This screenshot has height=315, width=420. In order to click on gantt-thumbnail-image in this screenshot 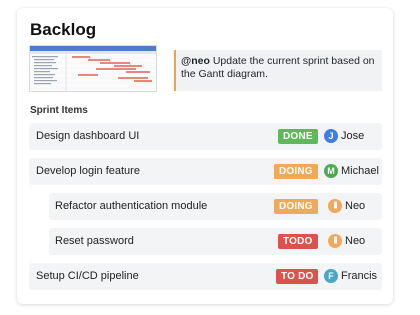, I will do `click(93, 68)`.